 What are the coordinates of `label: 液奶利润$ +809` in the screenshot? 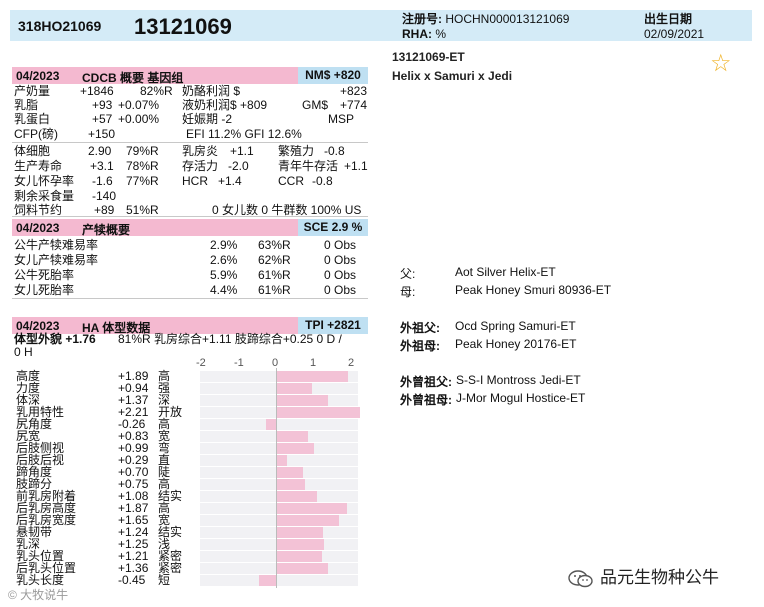 It's located at (225, 105).